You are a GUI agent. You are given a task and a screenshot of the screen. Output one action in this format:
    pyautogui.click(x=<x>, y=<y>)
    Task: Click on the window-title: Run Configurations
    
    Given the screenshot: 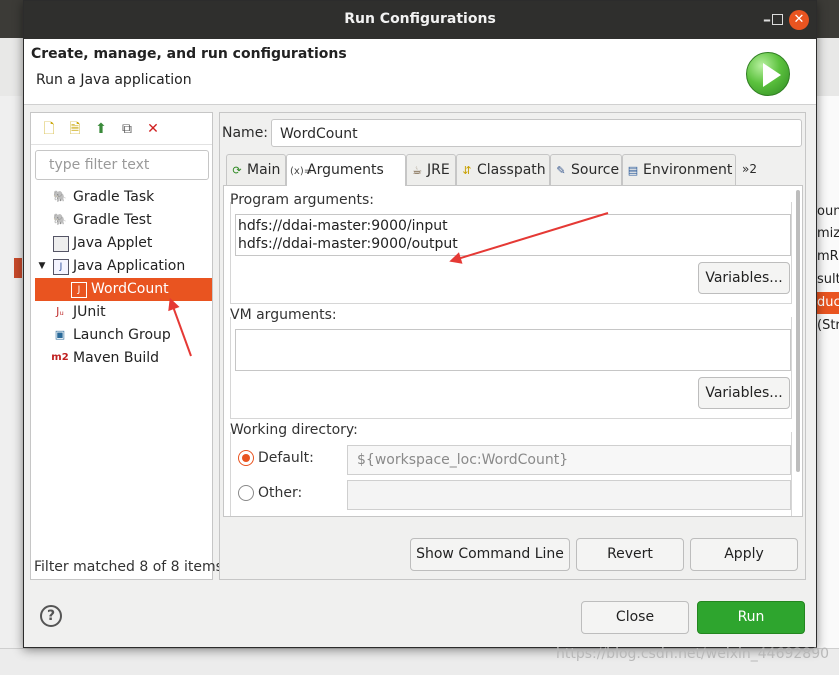 What is the action you would take?
    pyautogui.click(x=420, y=19)
    